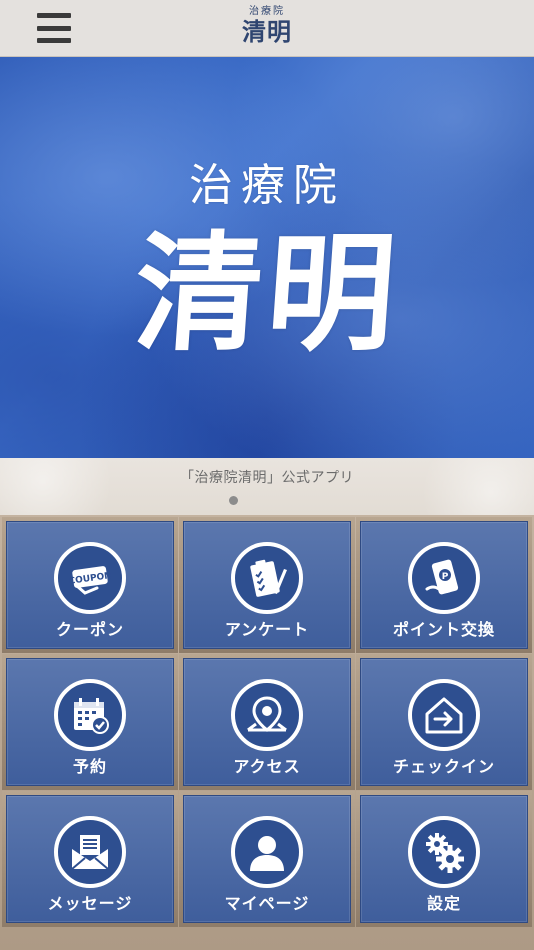 Image resolution: width=534 pixels, height=950 pixels. What do you see at coordinates (90, 903) in the screenshot?
I see `menu-label-message: メッセージ` at bounding box center [90, 903].